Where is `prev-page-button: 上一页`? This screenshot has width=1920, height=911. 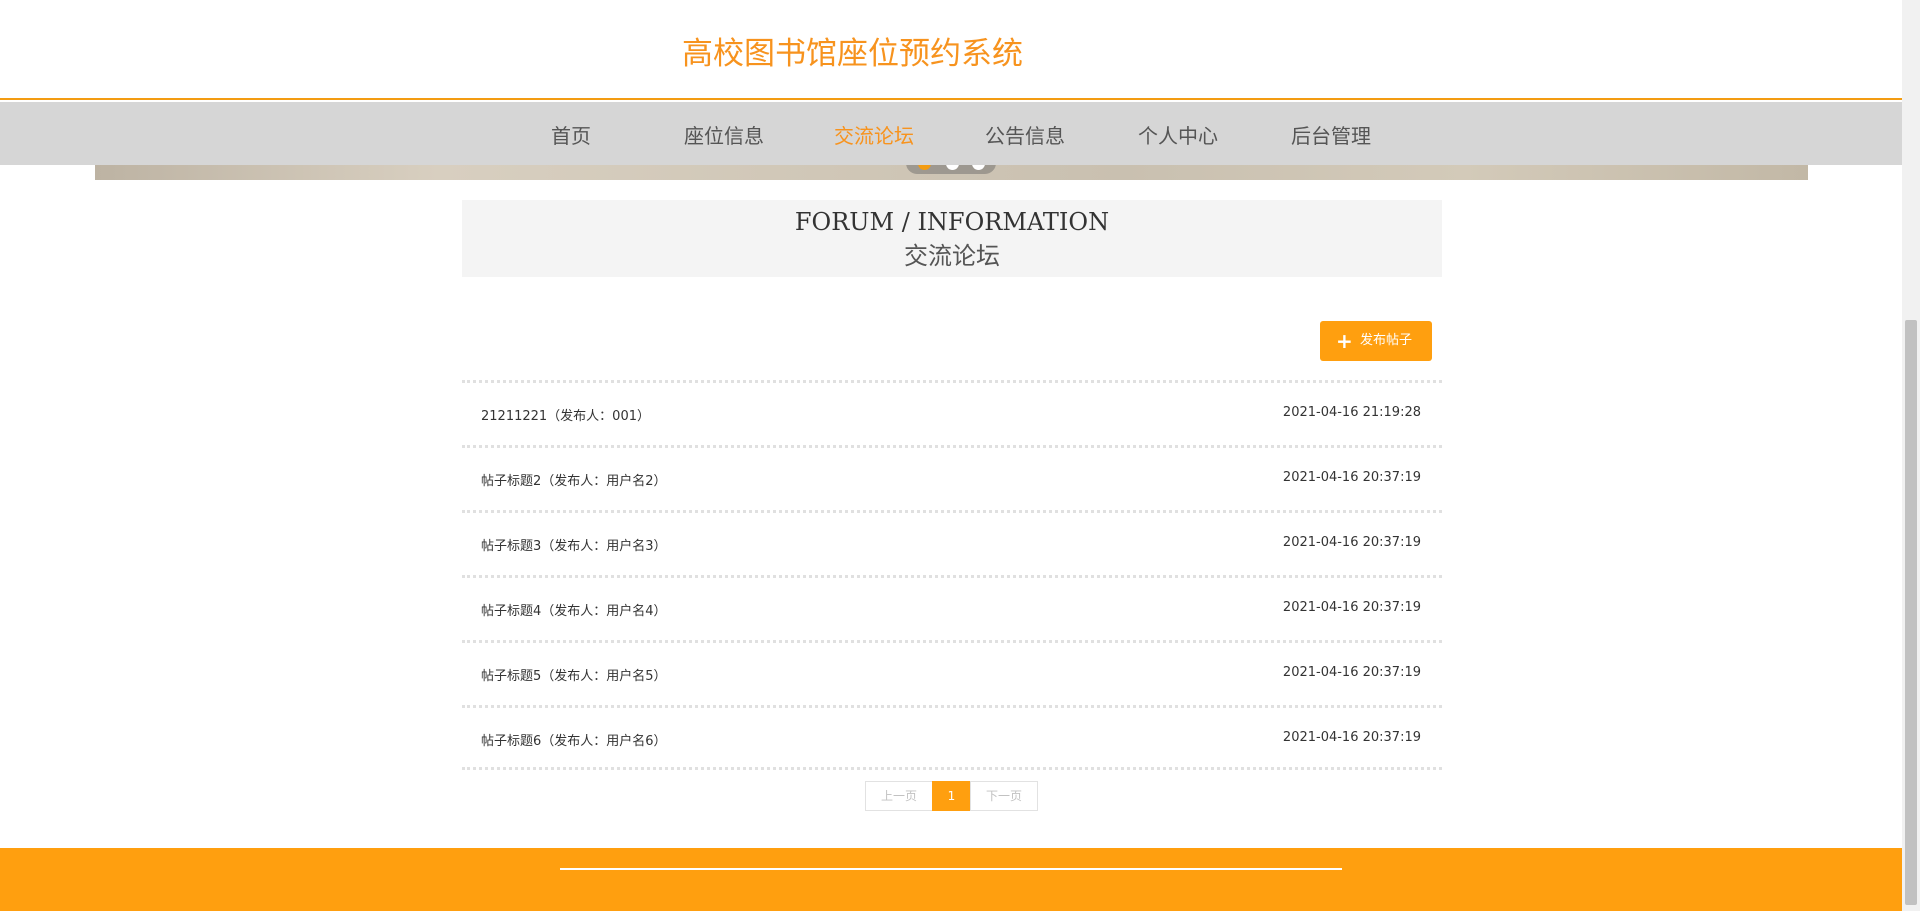
prev-page-button: 上一页 is located at coordinates (899, 796).